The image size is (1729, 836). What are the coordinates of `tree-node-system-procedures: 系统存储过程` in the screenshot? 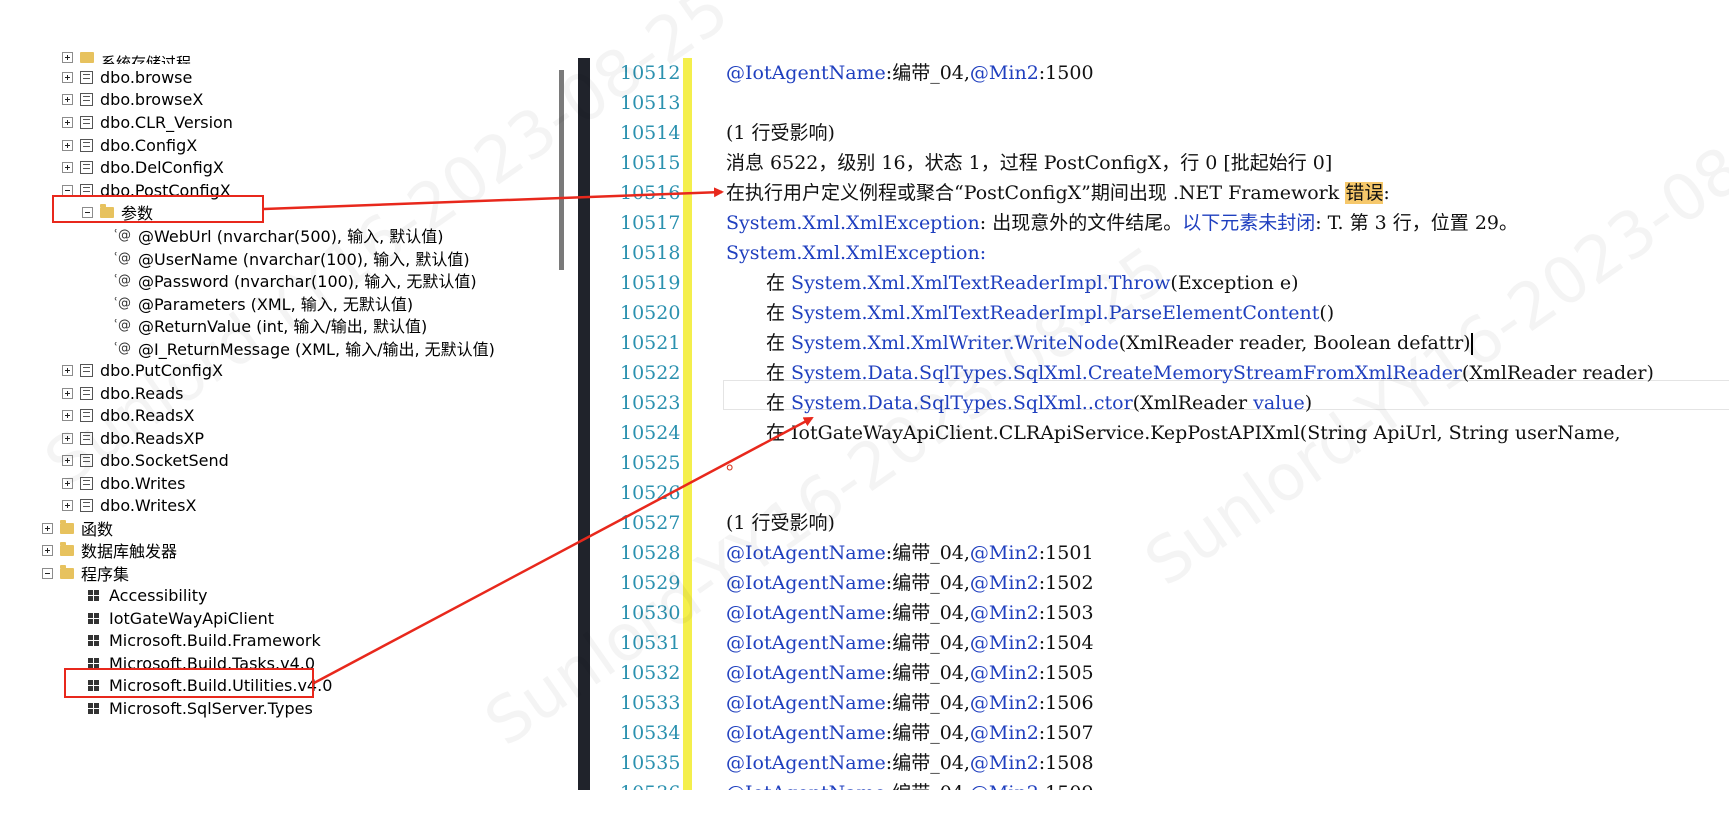 It's located at (126, 58).